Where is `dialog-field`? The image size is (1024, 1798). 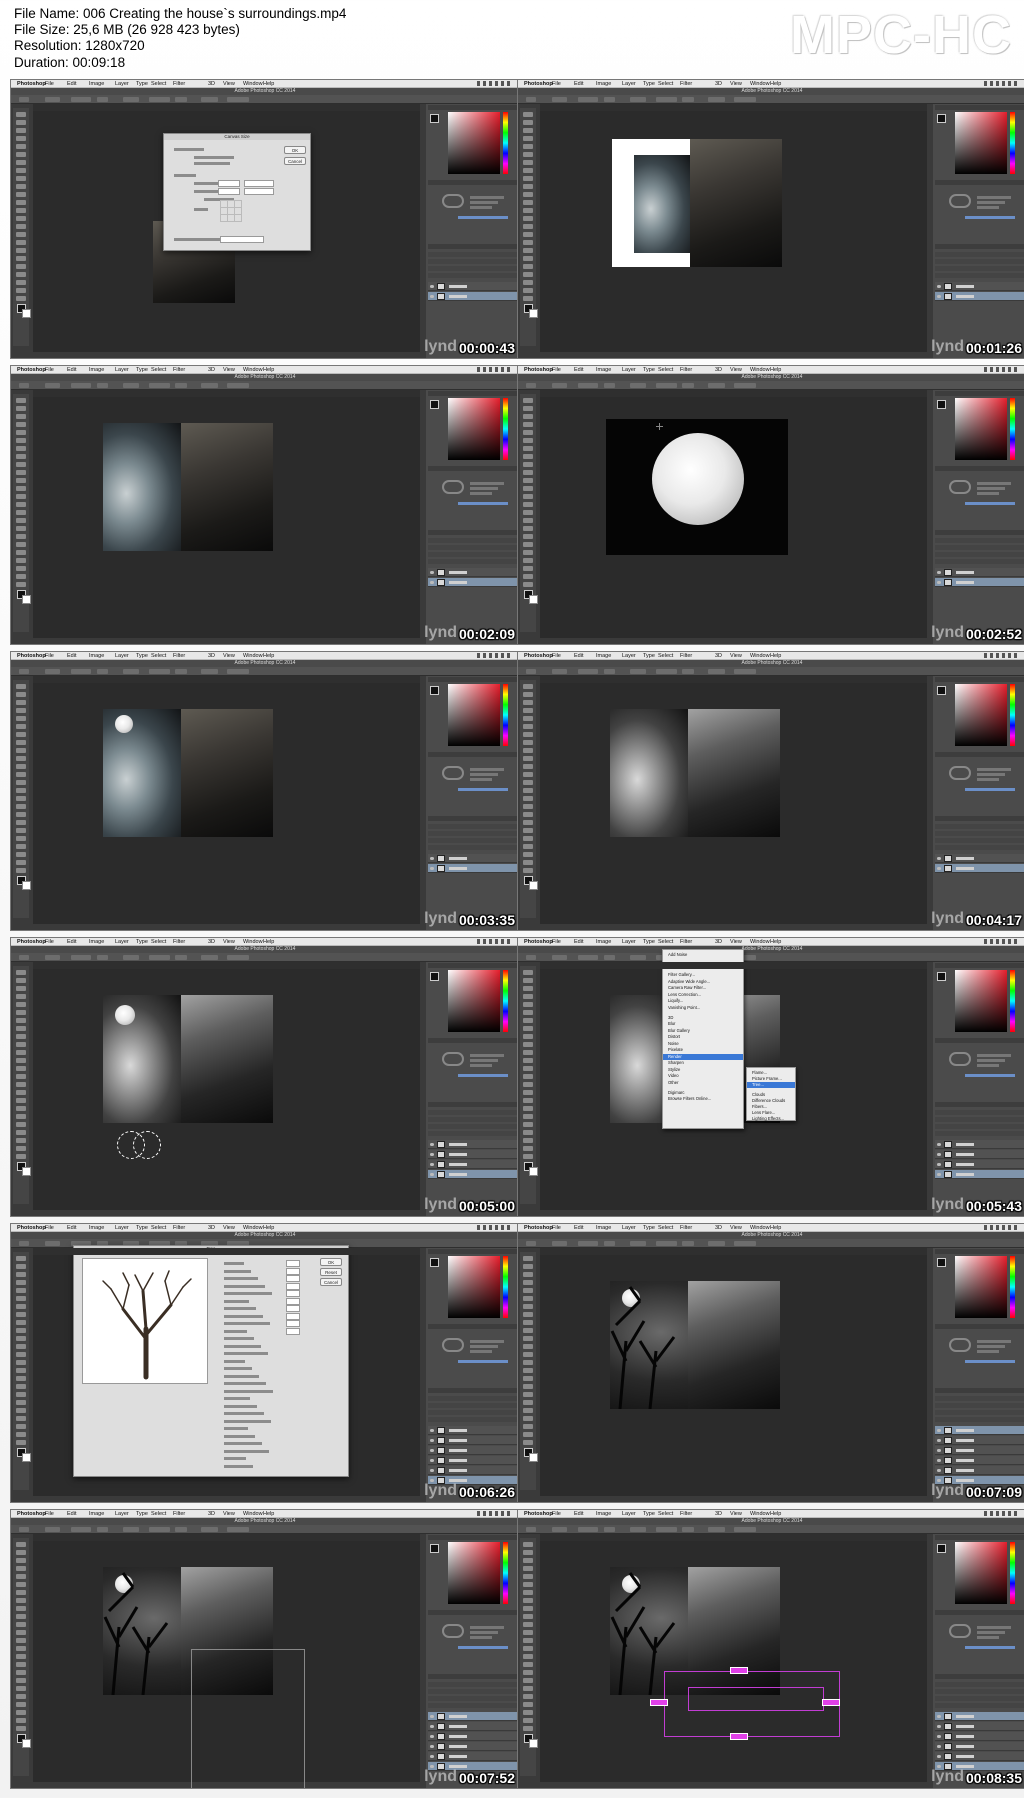
dialog-field is located at coordinates (229, 183).